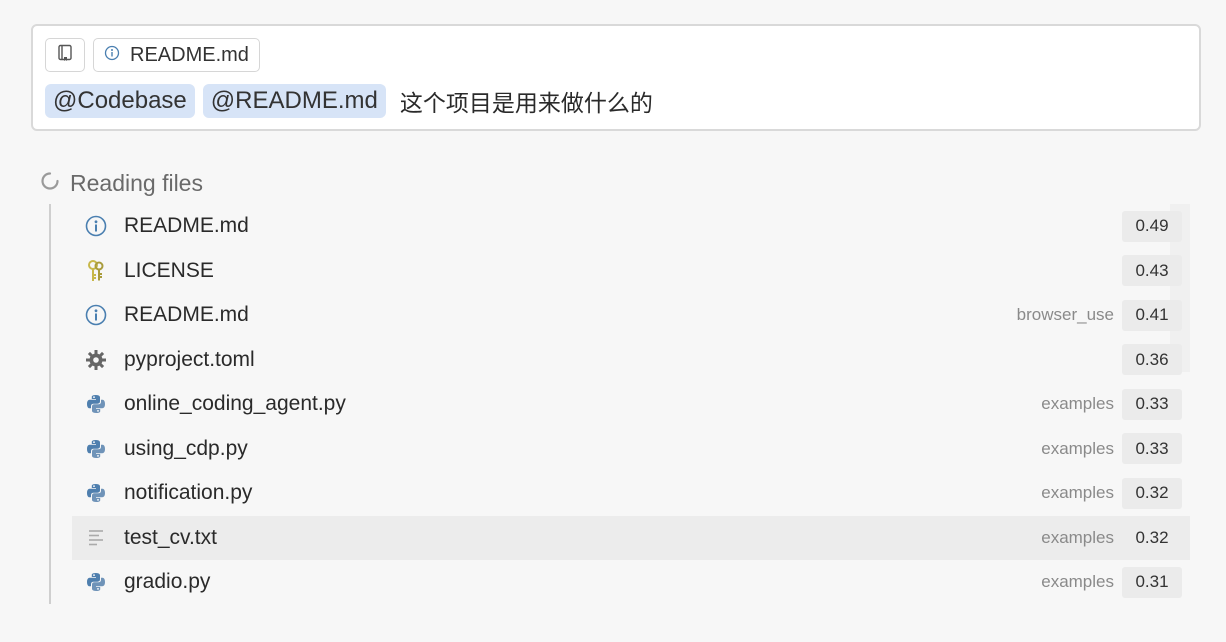  What do you see at coordinates (294, 101) in the screenshot?
I see `mention-readme: @README.md` at bounding box center [294, 101].